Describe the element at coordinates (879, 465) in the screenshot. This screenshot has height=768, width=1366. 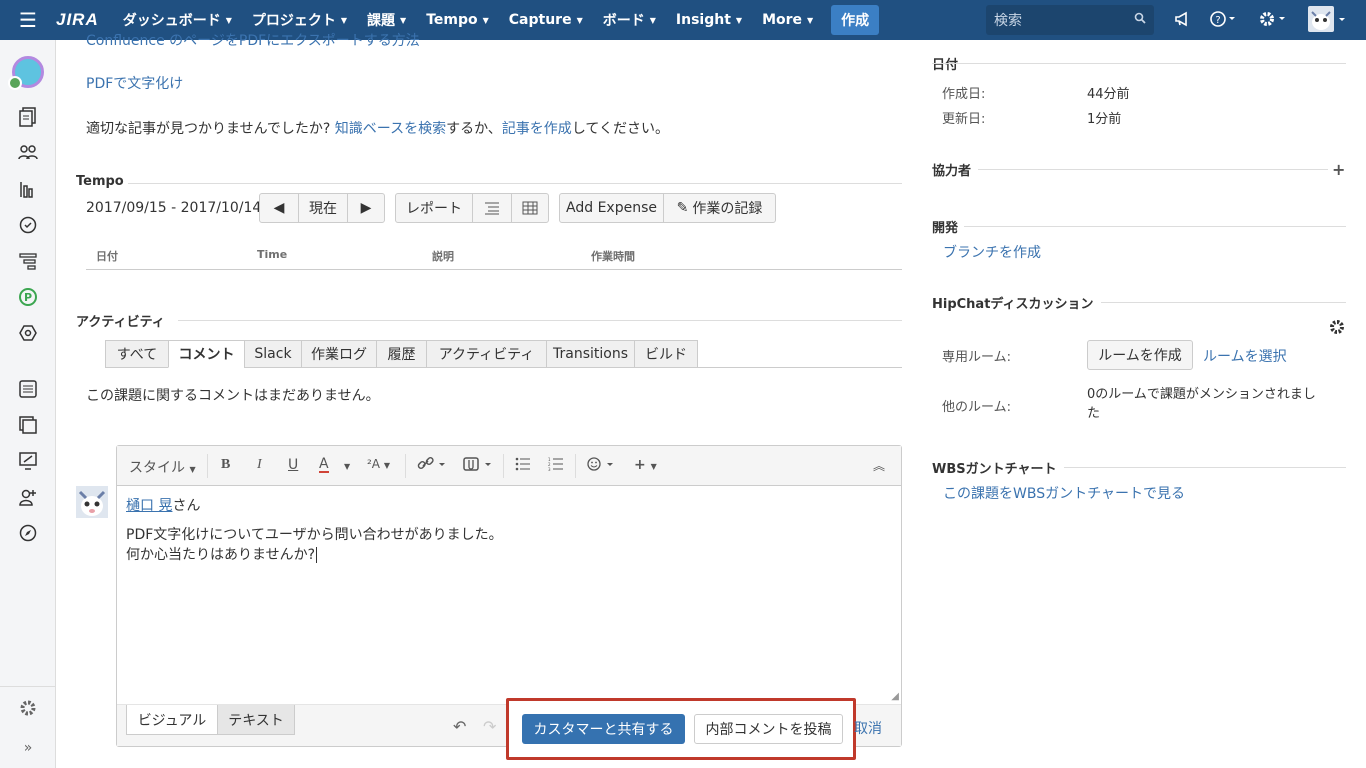
I see `collapse-toolbar-icon: ︽` at that location.